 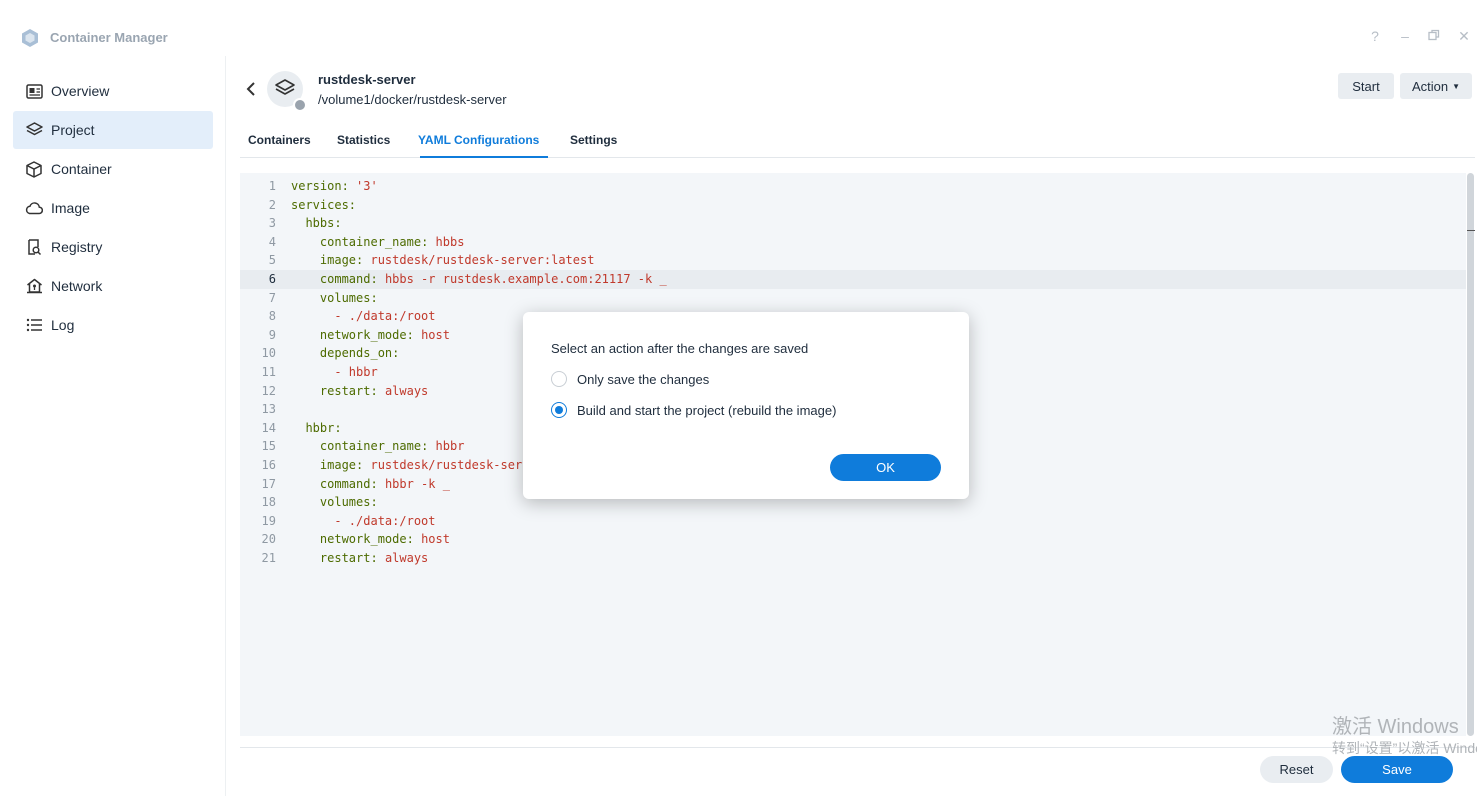 I want to click on yaml-value: hbbs -r rustdesk.example.com:21117 -k _, so click(x=525, y=279).